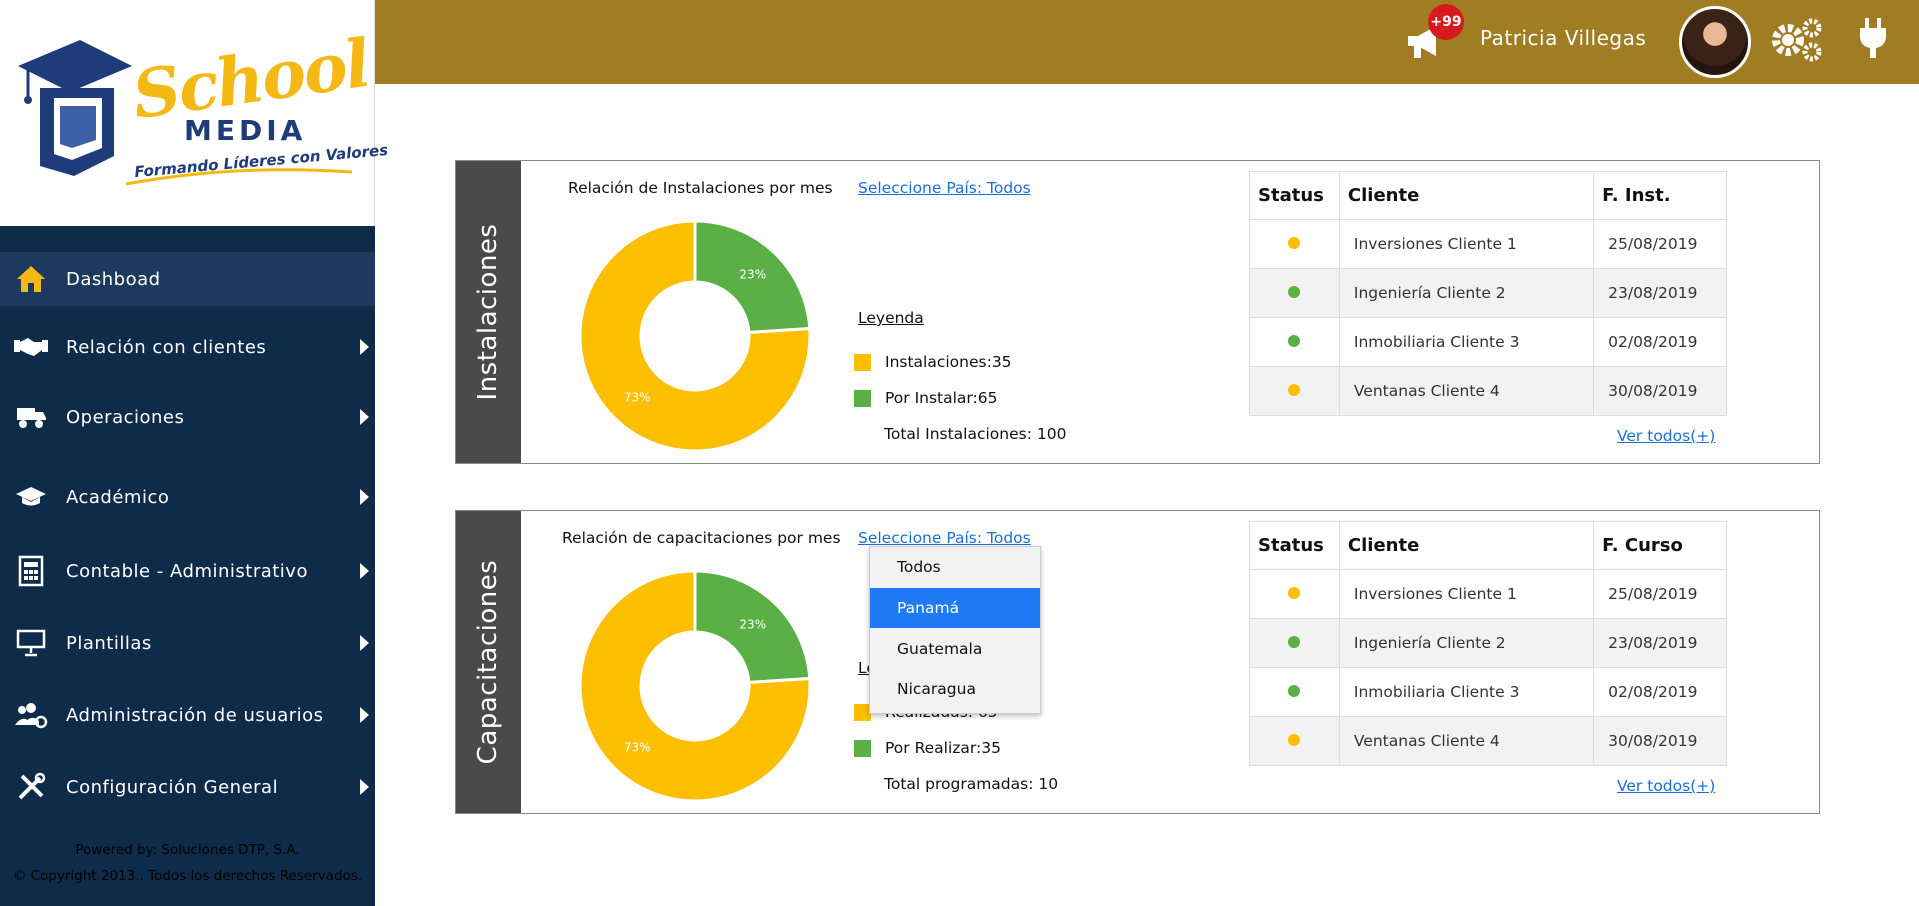  What do you see at coordinates (941, 398) in the screenshot?
I see `legend-label: Por Instalar:65` at bounding box center [941, 398].